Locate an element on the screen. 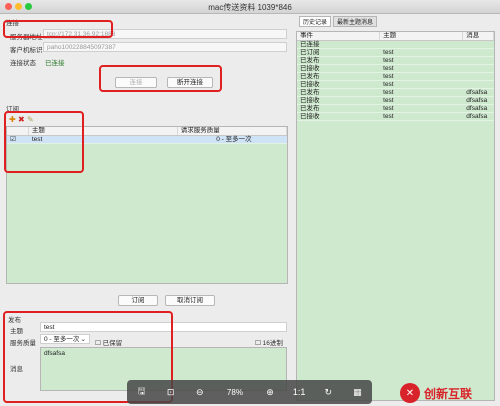 The image size is (500, 406). window-title: mac传送资料 1039*846 is located at coordinates (250, 7).